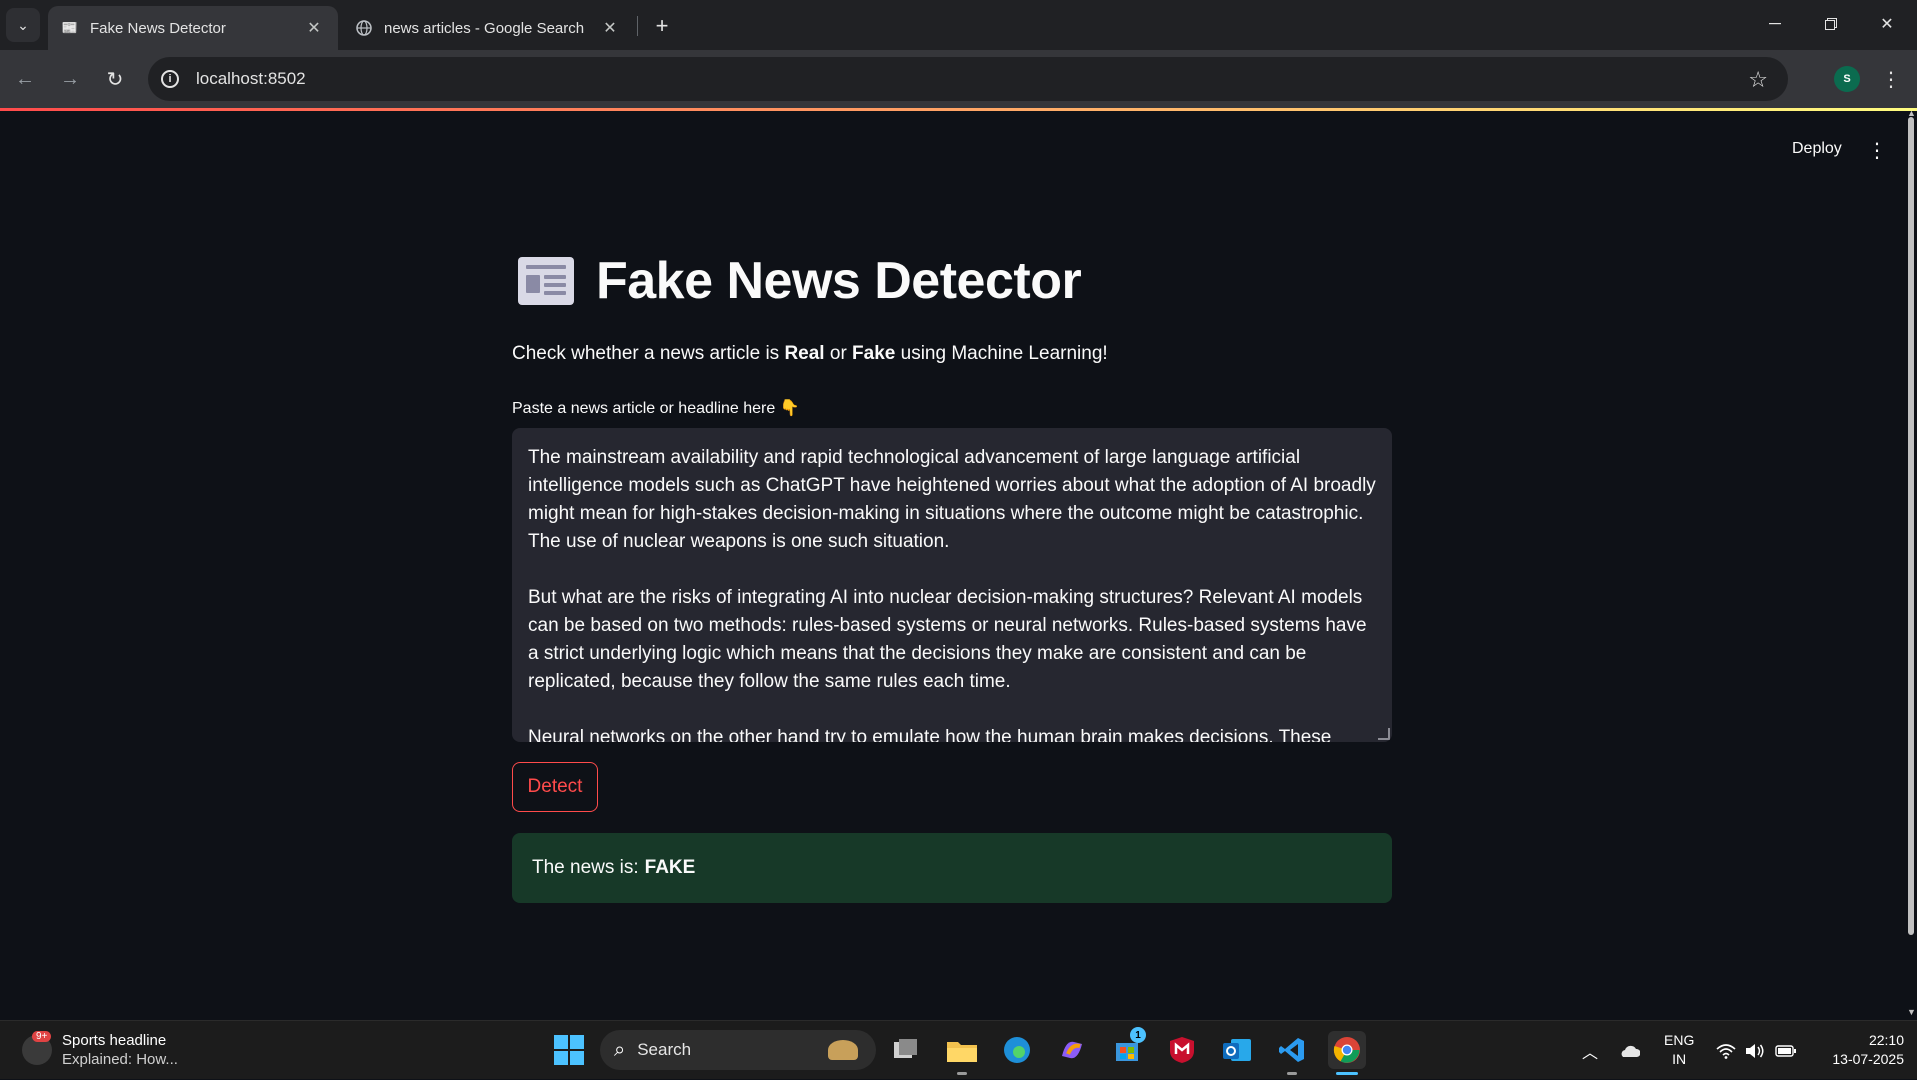 The width and height of the screenshot is (1917, 1080). Describe the element at coordinates (1726, 1050) in the screenshot. I see `wifi-icon` at that location.